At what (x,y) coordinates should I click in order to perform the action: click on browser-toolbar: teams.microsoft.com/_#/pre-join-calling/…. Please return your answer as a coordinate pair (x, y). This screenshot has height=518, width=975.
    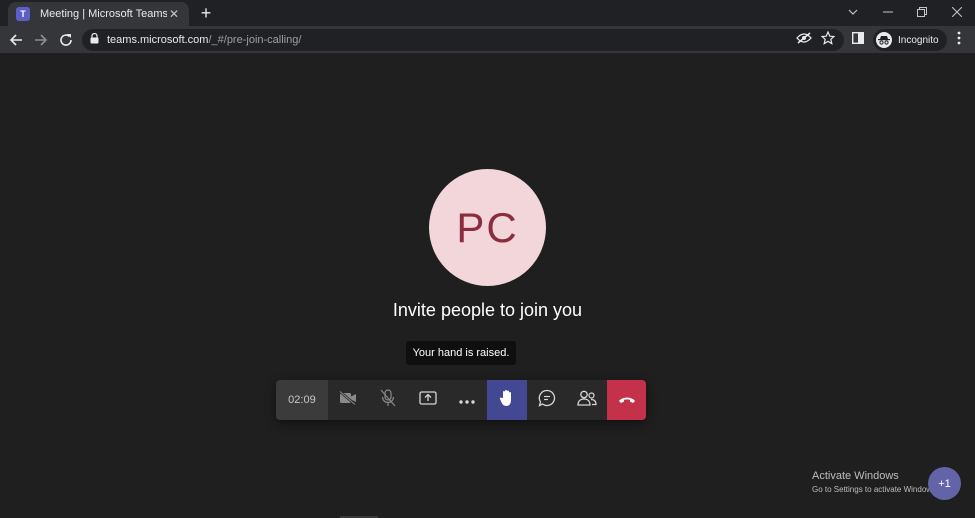
    Looking at the image, I should click on (487, 40).